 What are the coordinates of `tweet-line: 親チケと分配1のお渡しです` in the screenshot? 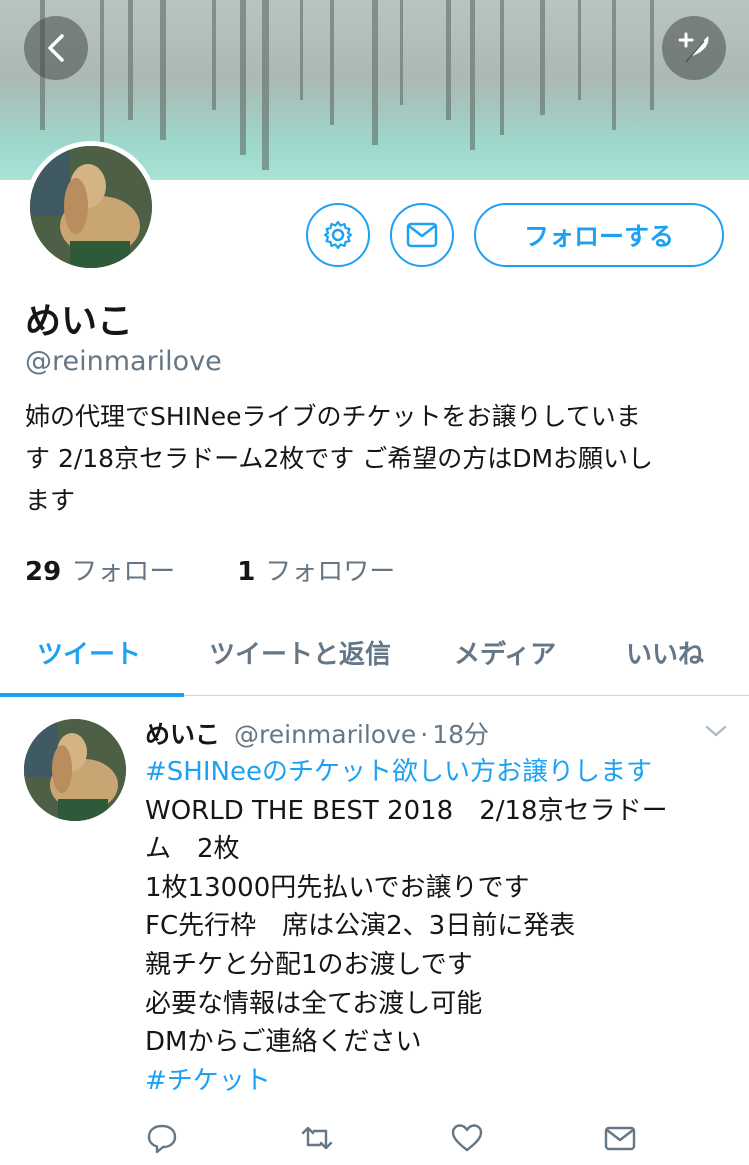 It's located at (309, 964).